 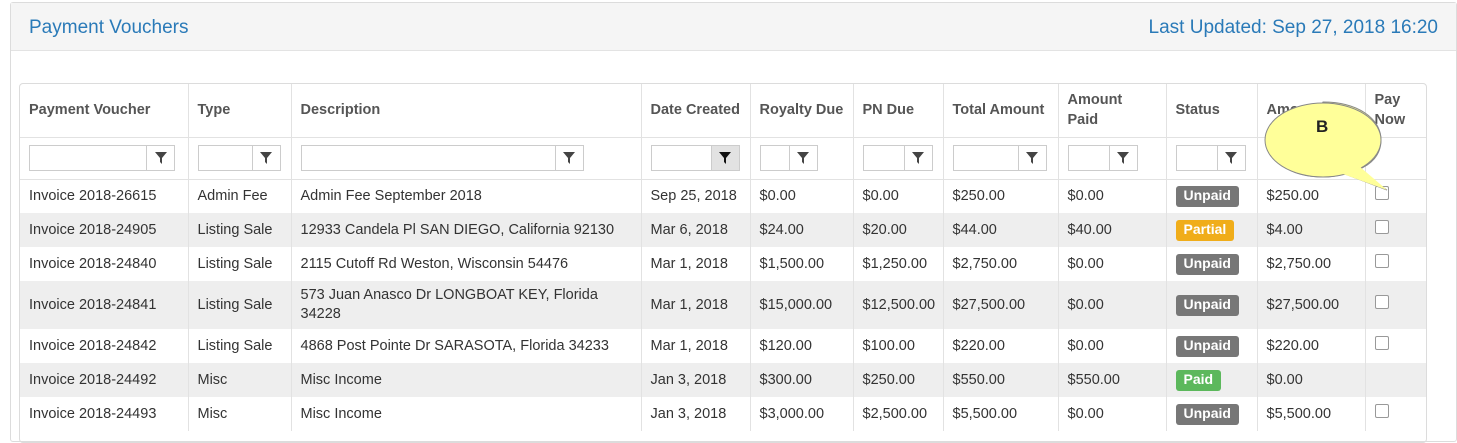 I want to click on status-badge: Paid, so click(x=1198, y=380).